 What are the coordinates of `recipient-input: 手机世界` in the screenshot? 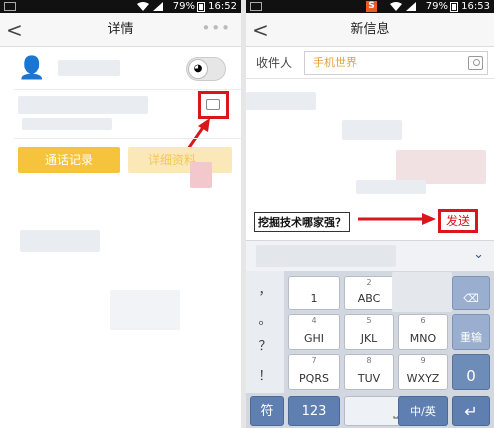 It's located at (396, 63).